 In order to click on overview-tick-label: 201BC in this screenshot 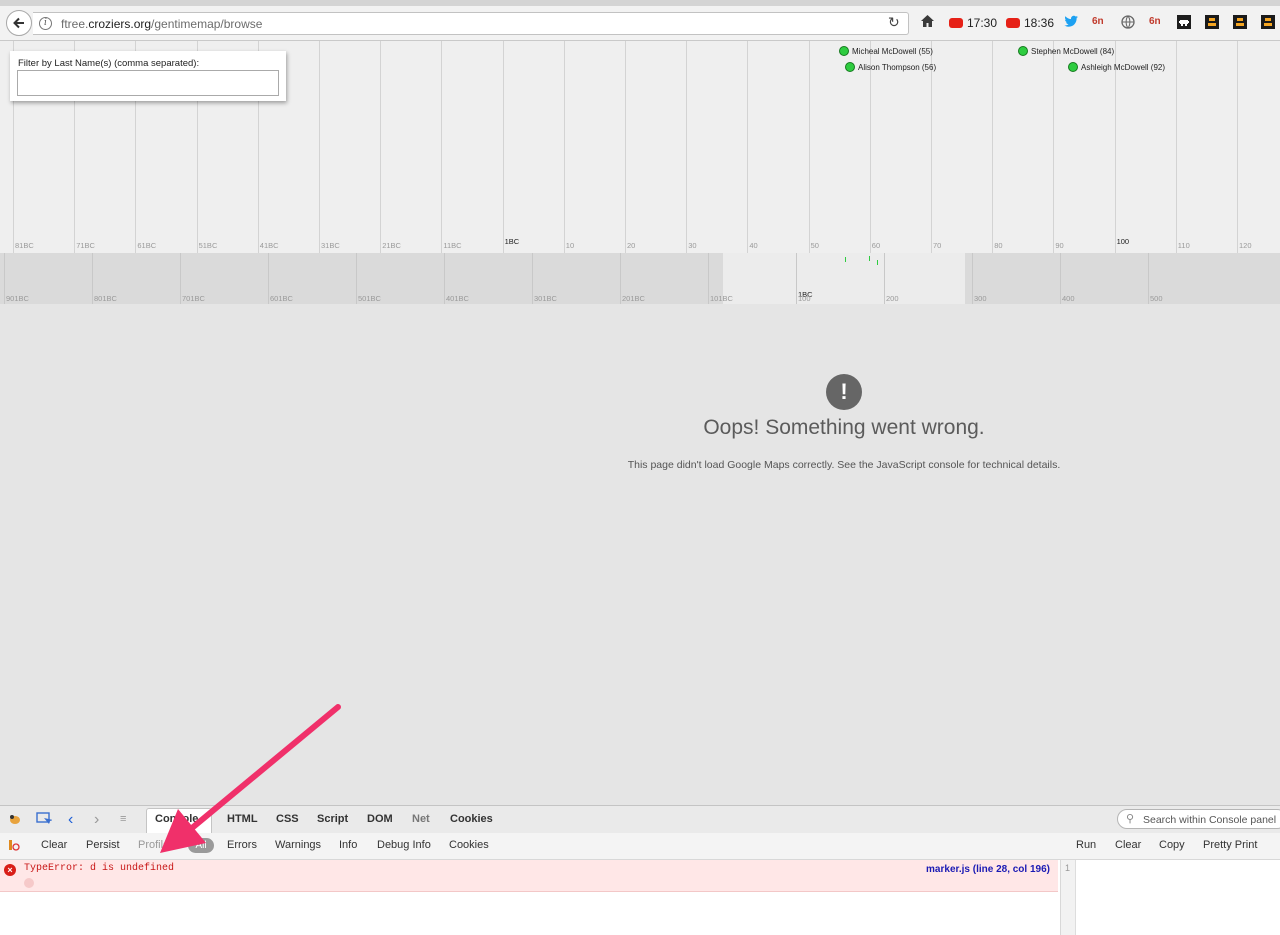, I will do `click(633, 298)`.